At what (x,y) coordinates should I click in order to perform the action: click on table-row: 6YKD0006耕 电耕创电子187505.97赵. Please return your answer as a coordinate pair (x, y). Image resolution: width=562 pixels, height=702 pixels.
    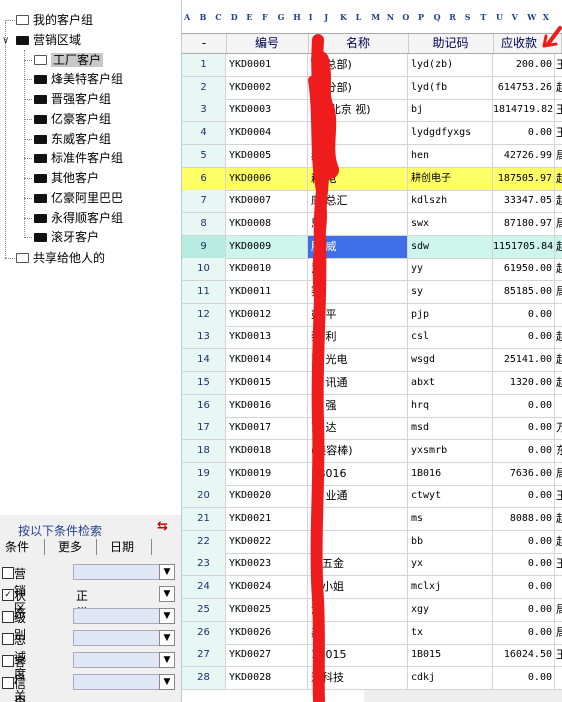
    Looking at the image, I should click on (372, 179).